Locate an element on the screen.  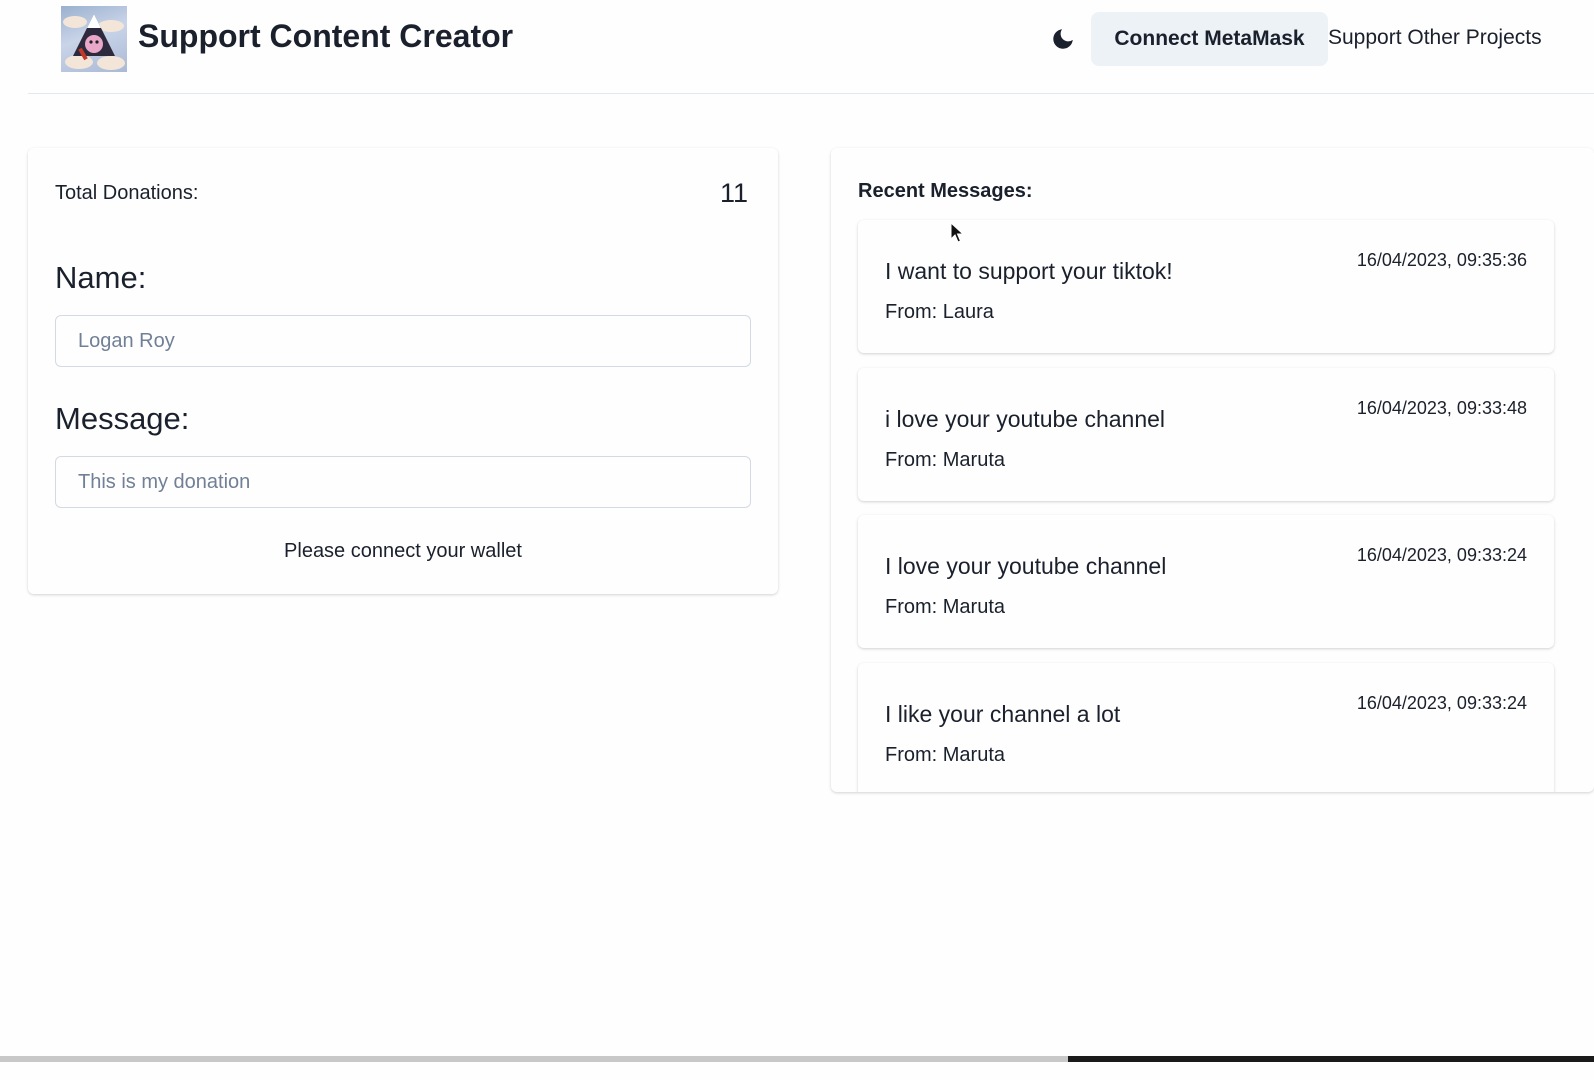
recent-messages-title: Recent Messages: is located at coordinates (945, 191).